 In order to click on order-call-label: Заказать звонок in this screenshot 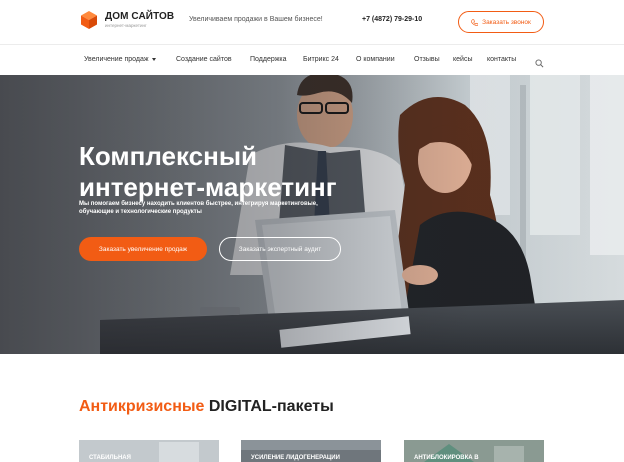, I will do `click(506, 22)`.